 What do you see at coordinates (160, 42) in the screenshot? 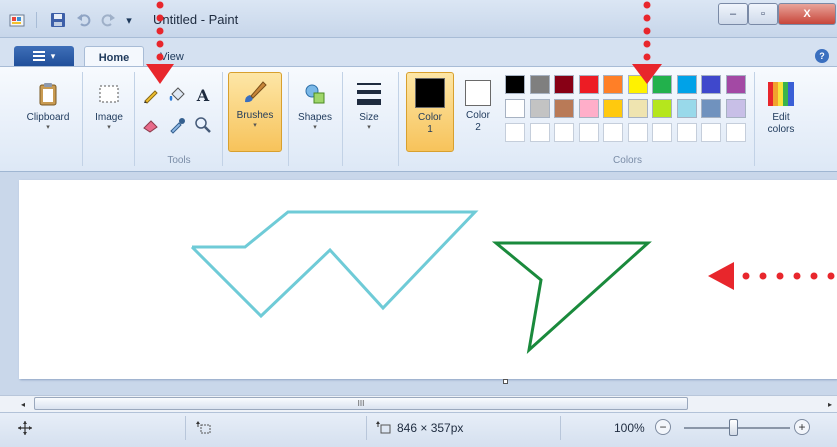
I see `annotation-arrow-tools` at bounding box center [160, 42].